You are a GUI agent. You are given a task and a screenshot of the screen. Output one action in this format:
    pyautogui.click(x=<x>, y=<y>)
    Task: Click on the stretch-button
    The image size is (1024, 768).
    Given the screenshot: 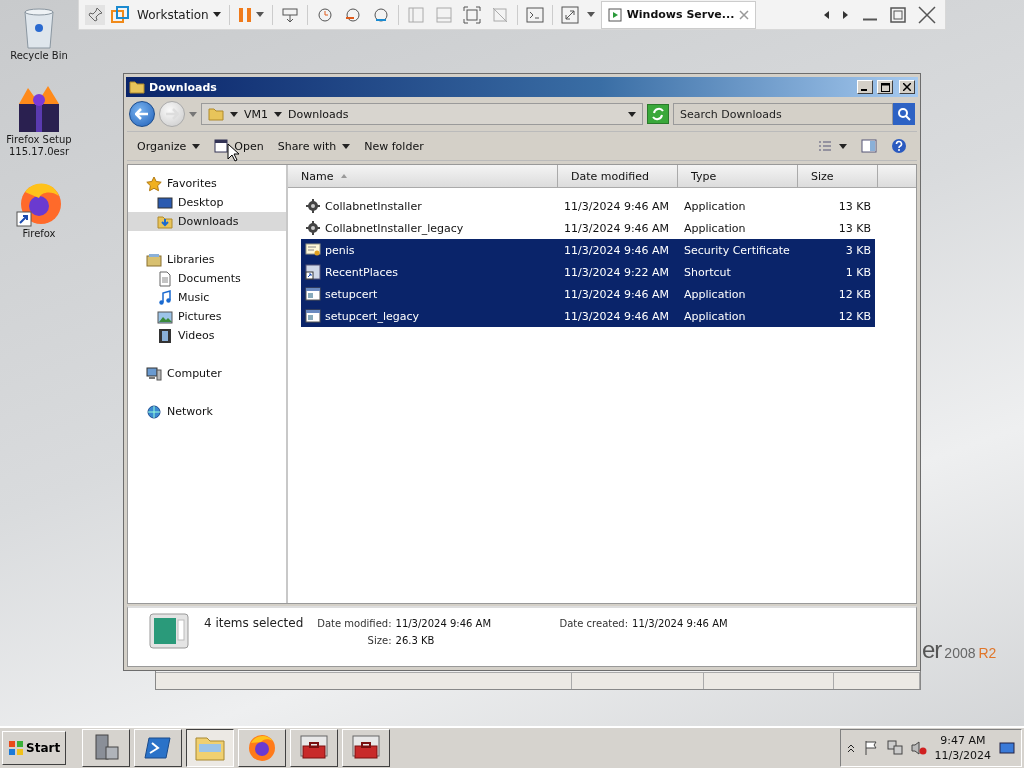 What is the action you would take?
    pyautogui.click(x=569, y=14)
    